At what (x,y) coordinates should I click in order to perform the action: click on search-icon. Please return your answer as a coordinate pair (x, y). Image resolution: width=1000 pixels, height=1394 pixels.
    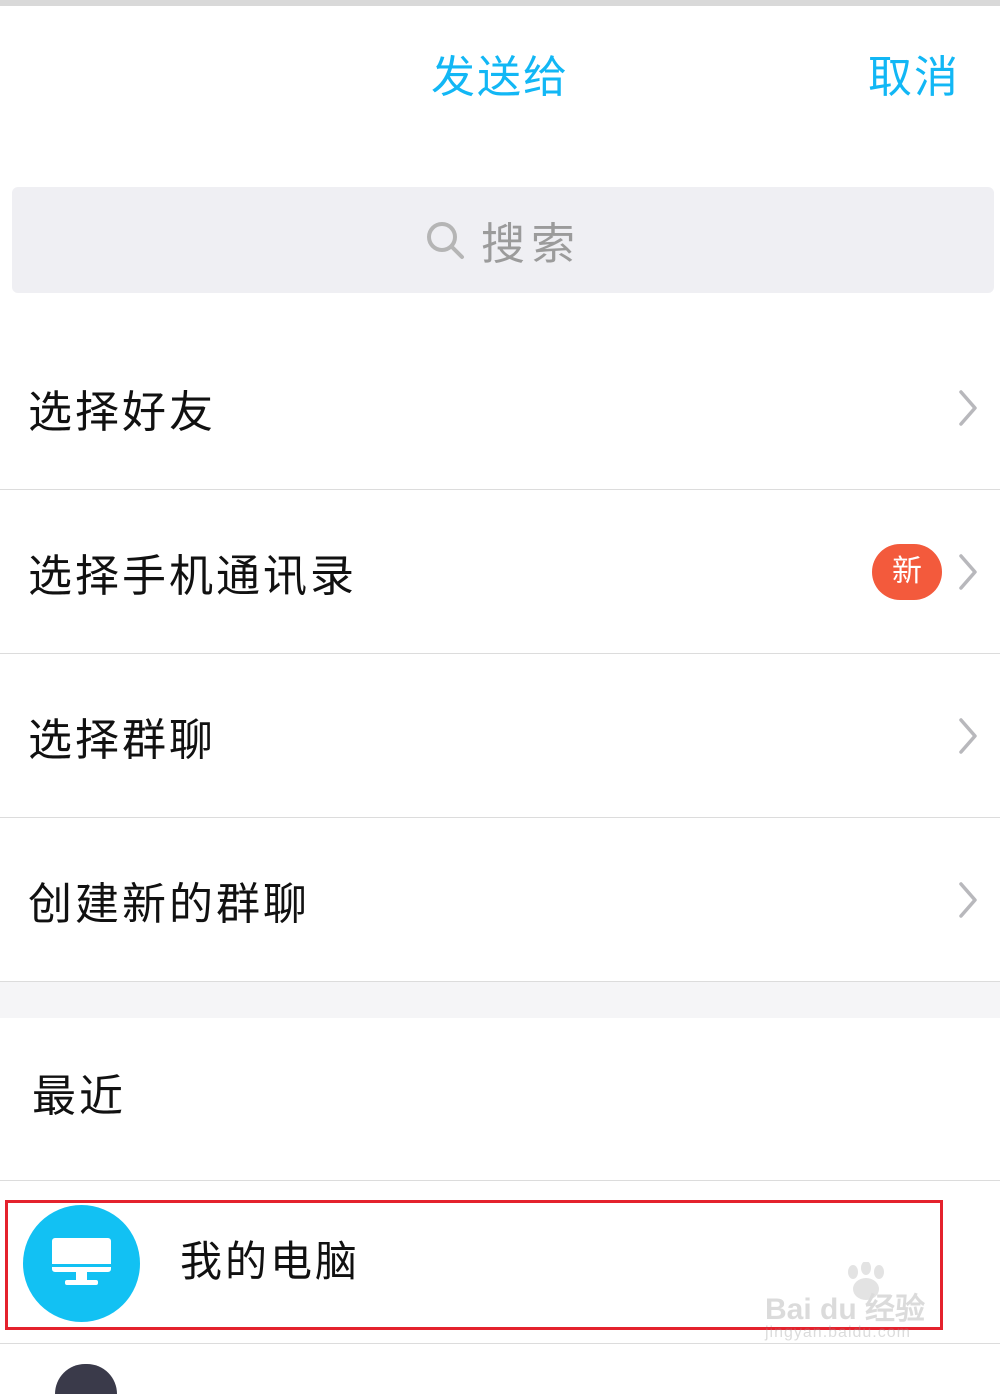
    Looking at the image, I should click on (445, 240).